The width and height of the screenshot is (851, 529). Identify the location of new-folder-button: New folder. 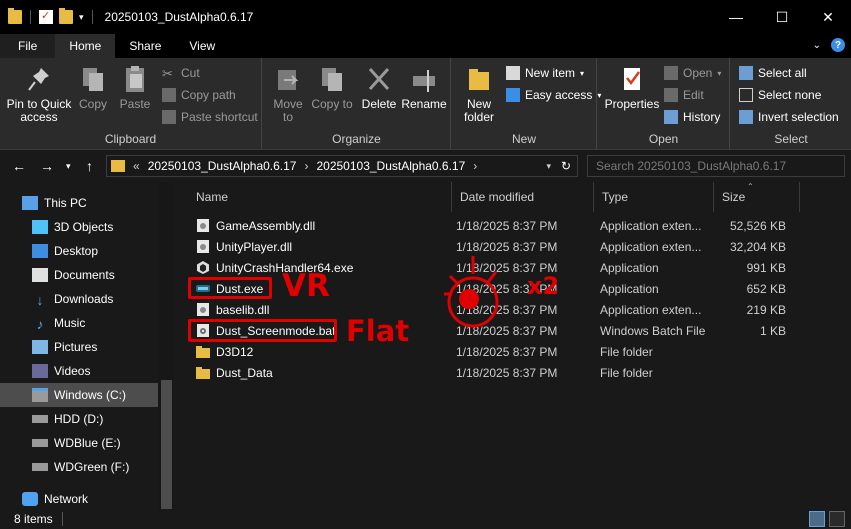
(479, 94).